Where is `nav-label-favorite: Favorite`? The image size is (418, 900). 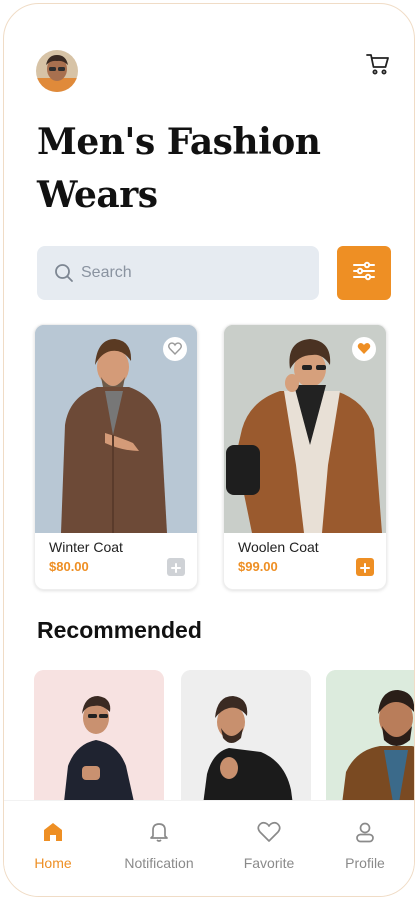
nav-label-favorite: Favorite is located at coordinates (269, 863).